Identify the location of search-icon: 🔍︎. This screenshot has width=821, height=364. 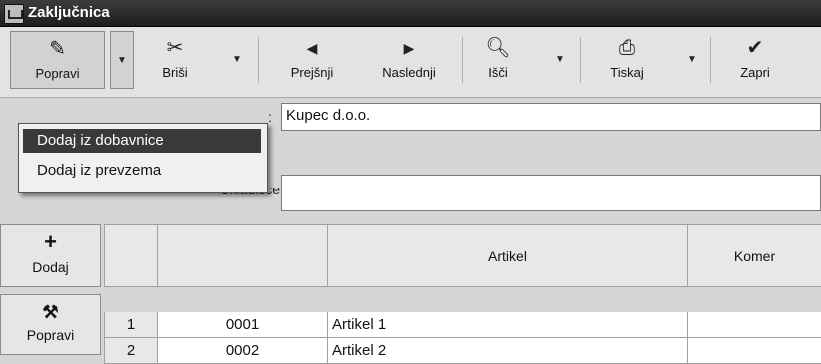
(498, 48).